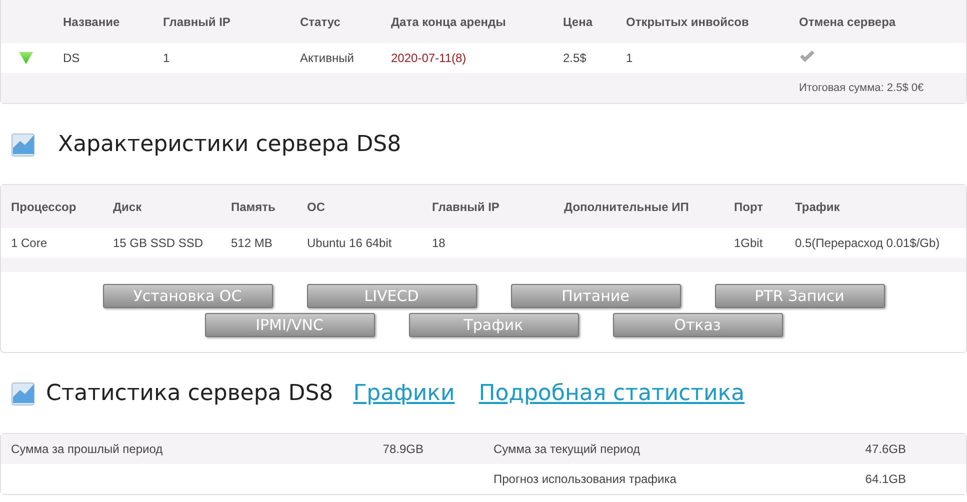  Describe the element at coordinates (190, 393) in the screenshot. I see `section-title: Статистика сервера DS8` at that location.